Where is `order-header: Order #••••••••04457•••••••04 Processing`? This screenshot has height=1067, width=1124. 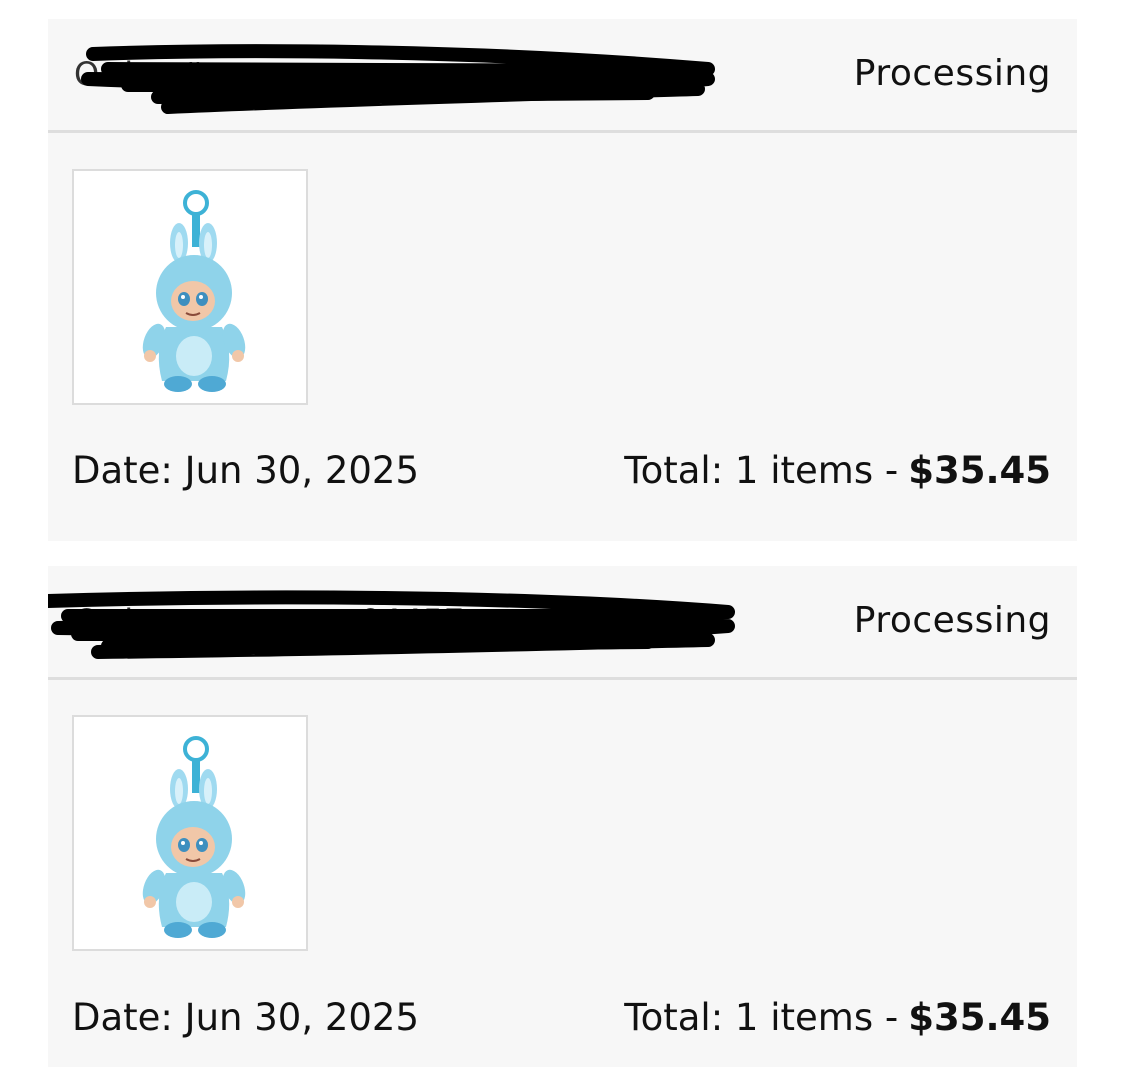
order-header: Order #••••••••04457•••••••04 Processing is located at coordinates (562, 623).